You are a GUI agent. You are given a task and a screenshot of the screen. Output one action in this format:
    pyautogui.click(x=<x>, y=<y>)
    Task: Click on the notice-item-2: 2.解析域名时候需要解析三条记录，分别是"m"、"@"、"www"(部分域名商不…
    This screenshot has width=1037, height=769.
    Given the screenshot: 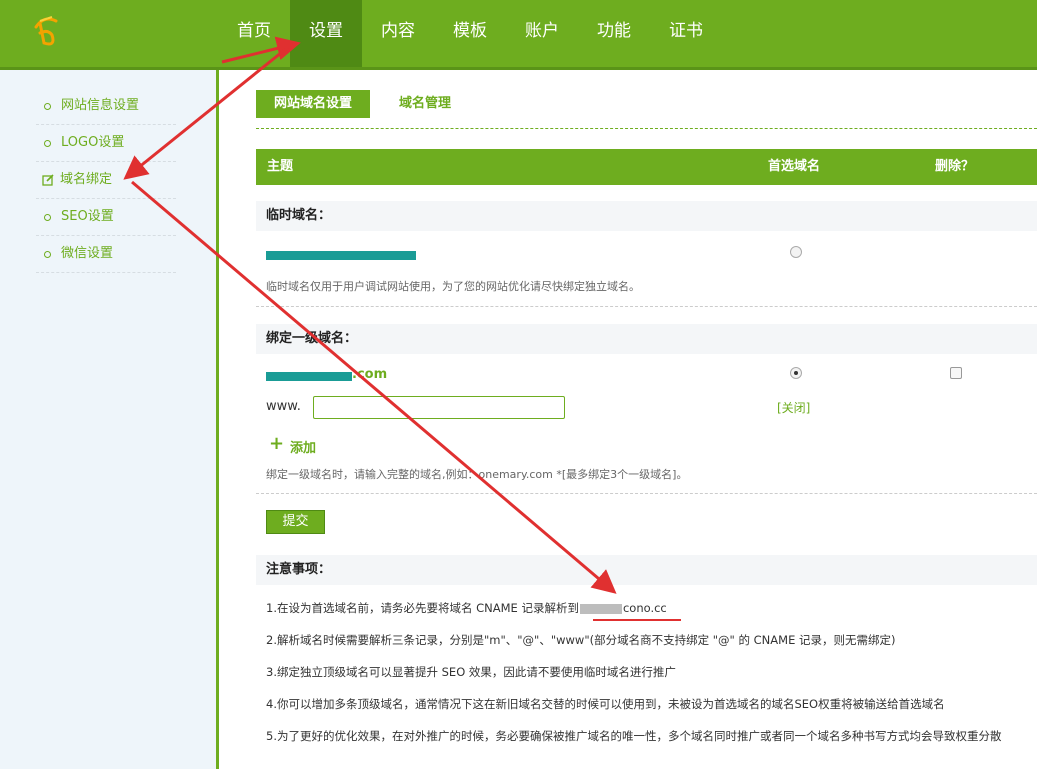 What is the action you would take?
    pyautogui.click(x=581, y=640)
    